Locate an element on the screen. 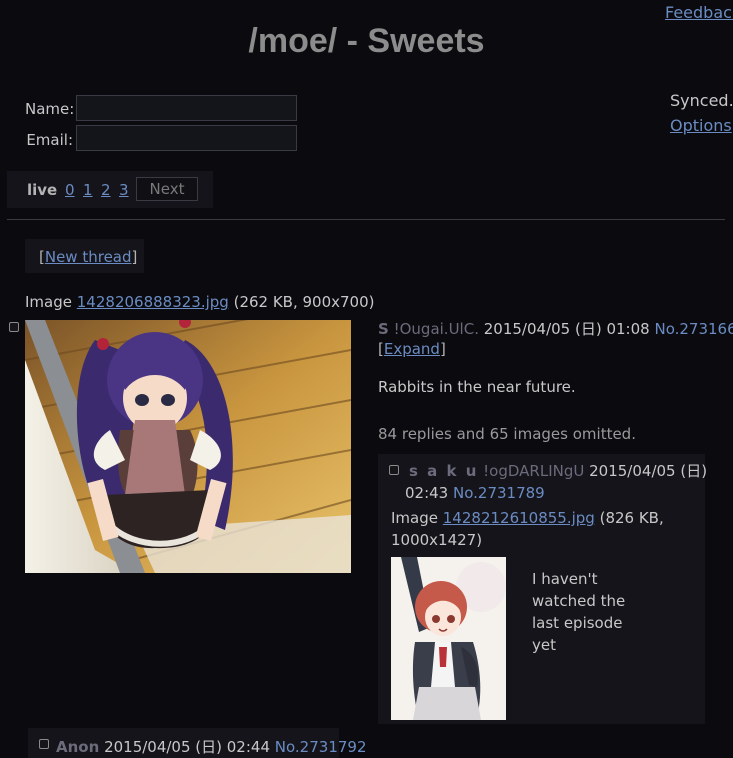 This screenshot has height=758, width=733. reply-time: 02:43 is located at coordinates (427, 493).